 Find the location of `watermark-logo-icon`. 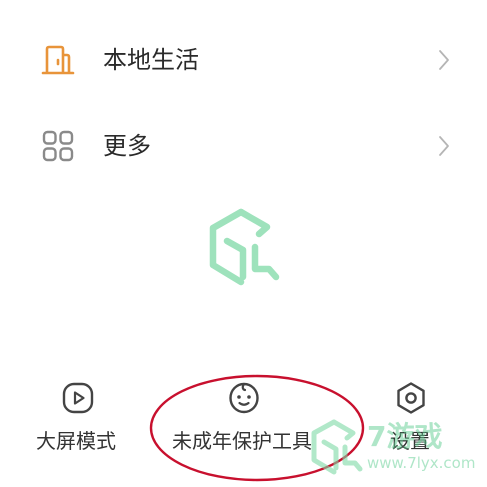

watermark-logo-icon is located at coordinates (244, 247).